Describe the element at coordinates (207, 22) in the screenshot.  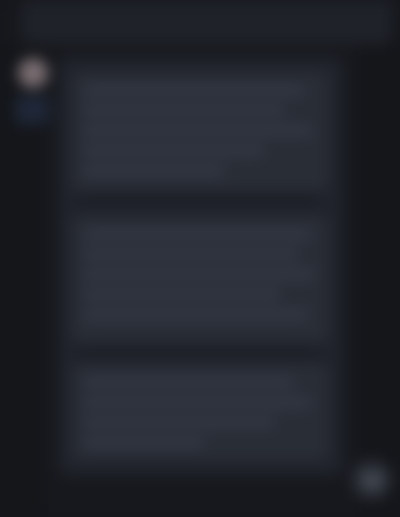
I see `top-bar` at that location.